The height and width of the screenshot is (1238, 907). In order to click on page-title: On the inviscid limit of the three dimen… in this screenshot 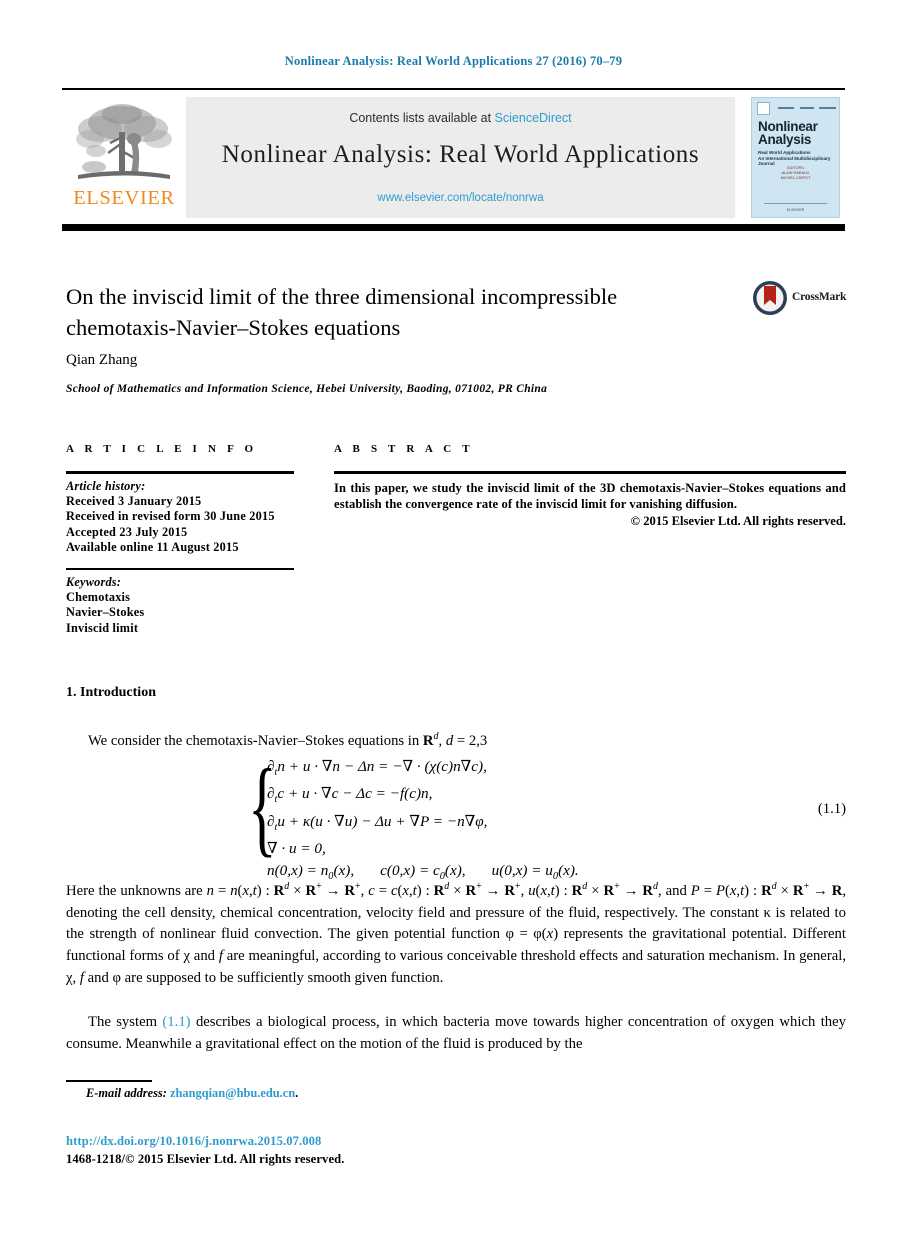, I will do `click(396, 312)`.